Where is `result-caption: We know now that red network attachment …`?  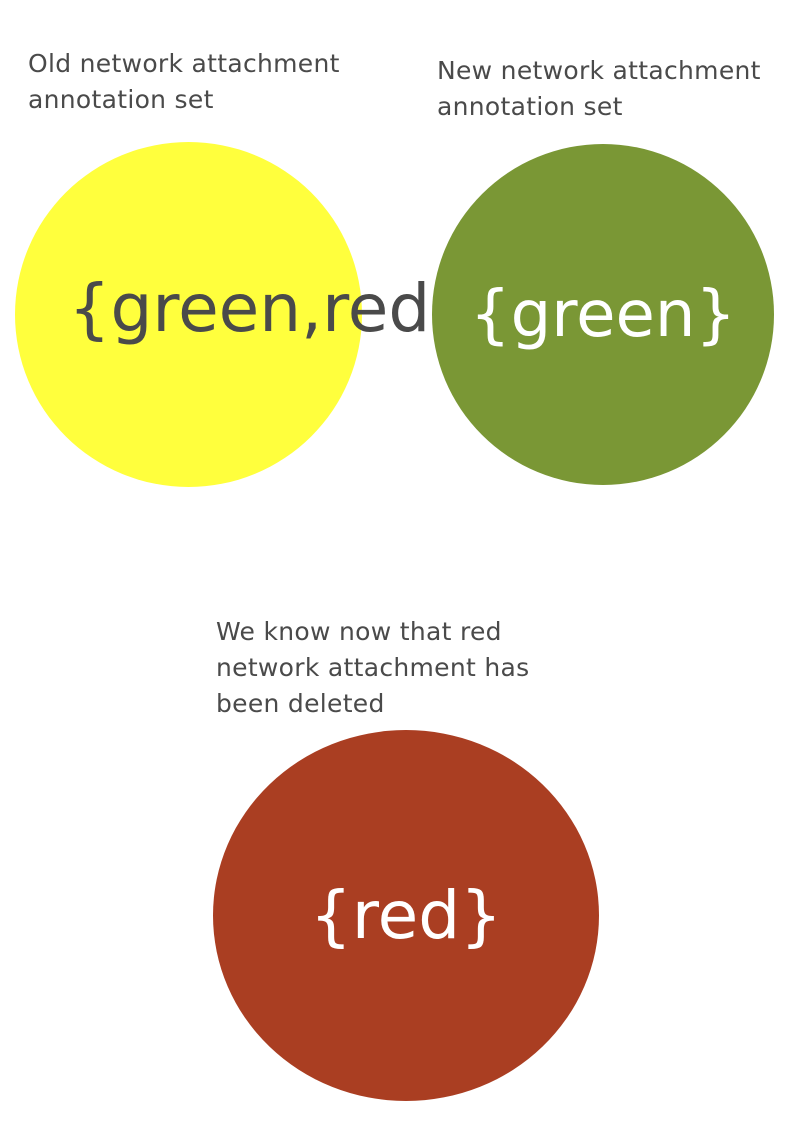 result-caption: We know now that red network attachment … is located at coordinates (373, 667).